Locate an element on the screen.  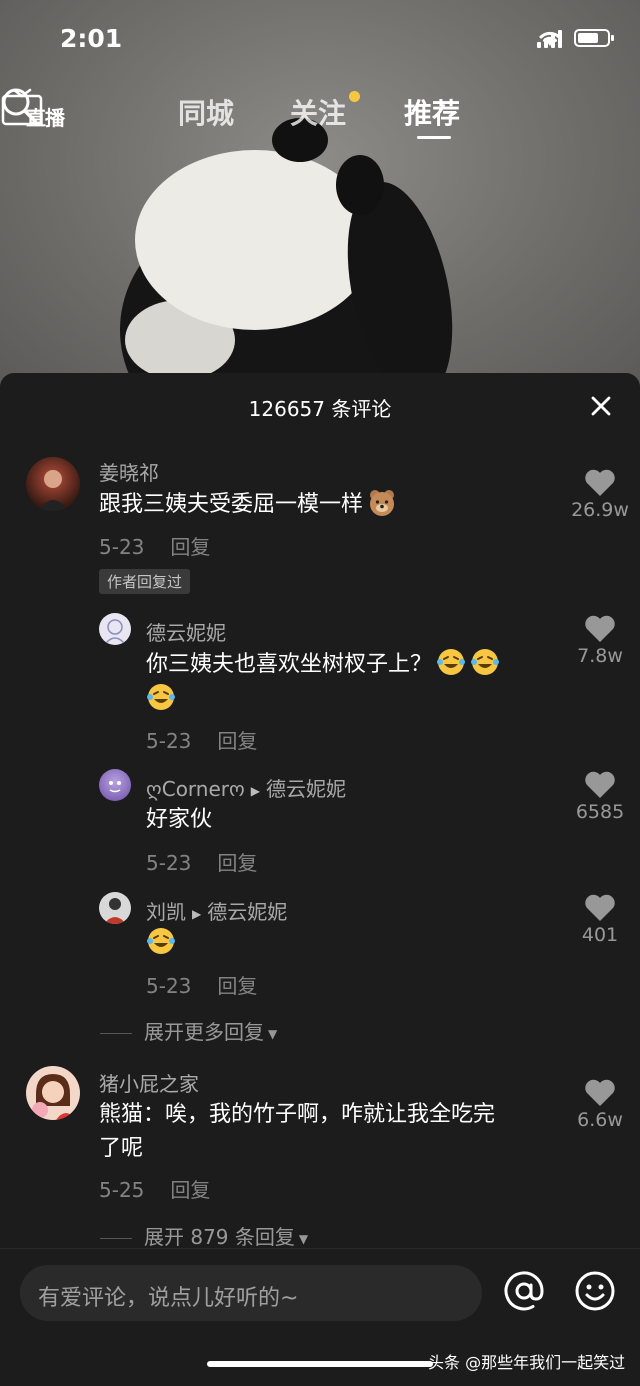
like-count: 6.6w is located at coordinates (600, 1120).